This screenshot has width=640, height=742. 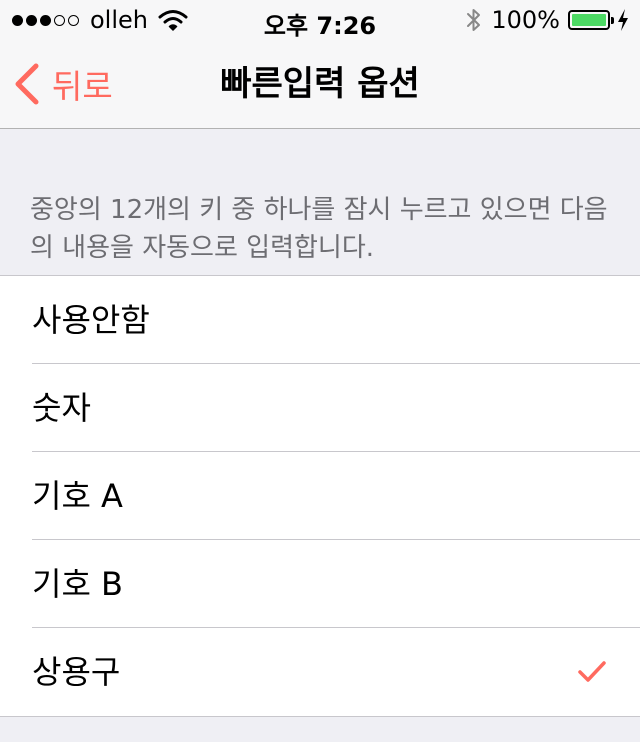 I want to click on option-label: 기호 B, so click(x=78, y=584).